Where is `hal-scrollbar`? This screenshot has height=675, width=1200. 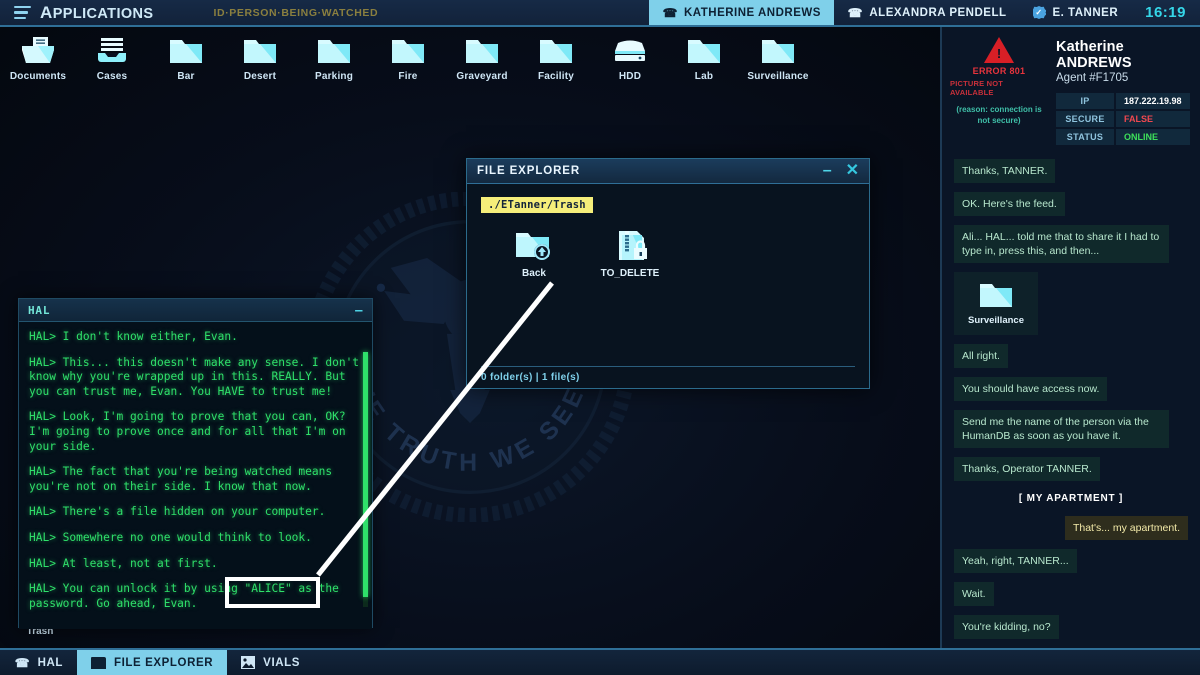
hal-scrollbar is located at coordinates (365, 479).